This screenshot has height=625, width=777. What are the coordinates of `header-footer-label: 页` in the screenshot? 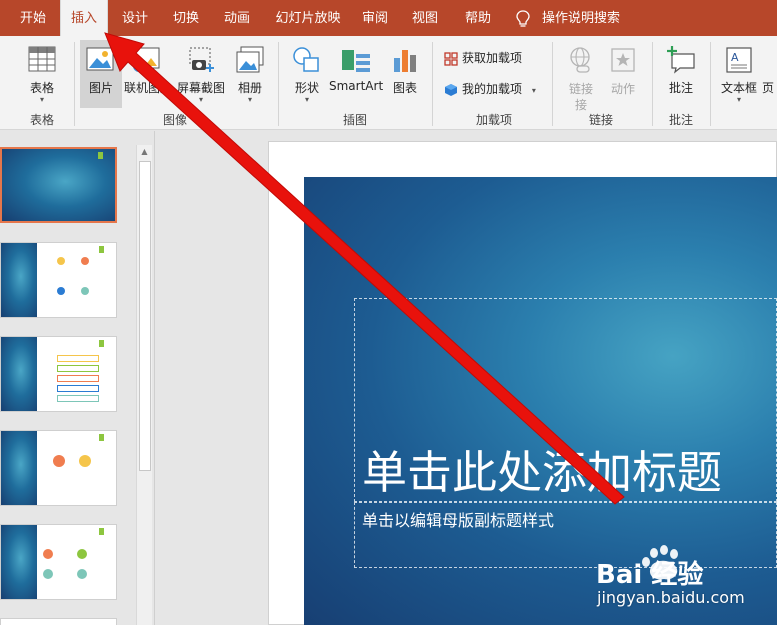 It's located at (768, 88).